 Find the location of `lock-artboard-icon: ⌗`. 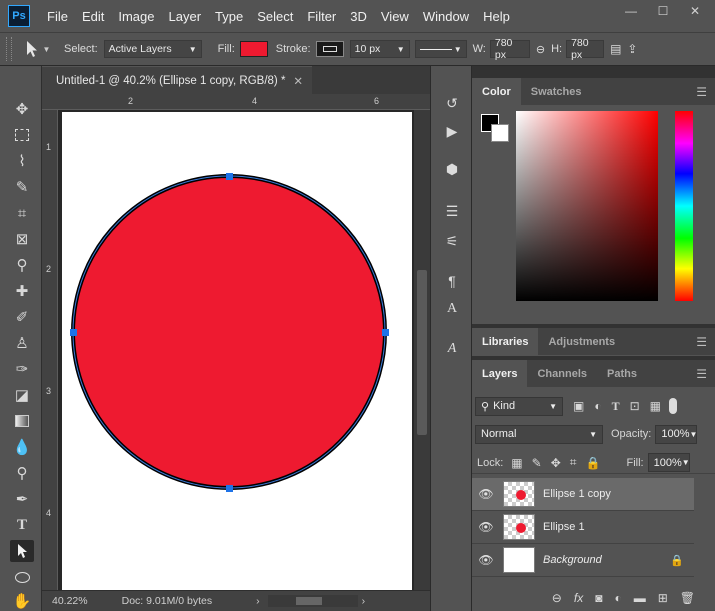

lock-artboard-icon: ⌗ is located at coordinates (573, 462).